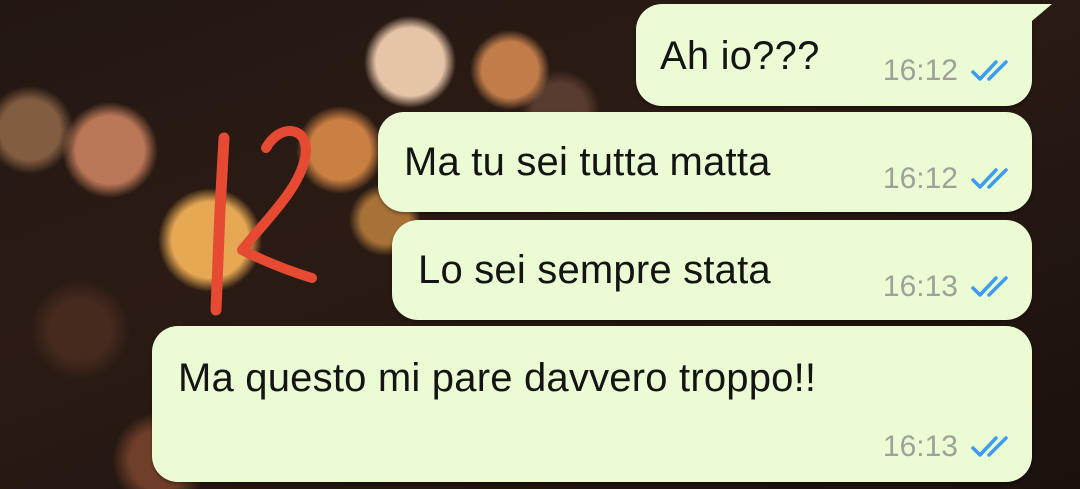 The height and width of the screenshot is (489, 1080). Describe the element at coordinates (740, 56) in the screenshot. I see `message-text: Ah io???` at that location.